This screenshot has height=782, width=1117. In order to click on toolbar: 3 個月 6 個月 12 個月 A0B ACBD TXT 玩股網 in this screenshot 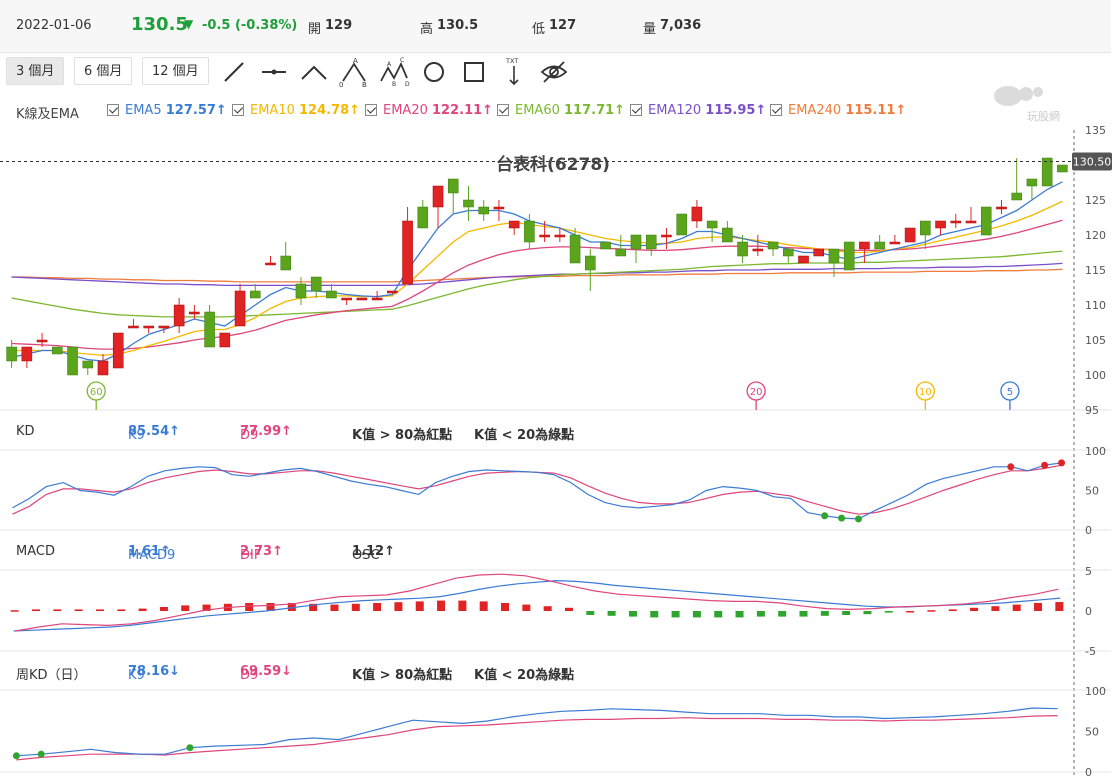, I will do `click(555, 87)`.